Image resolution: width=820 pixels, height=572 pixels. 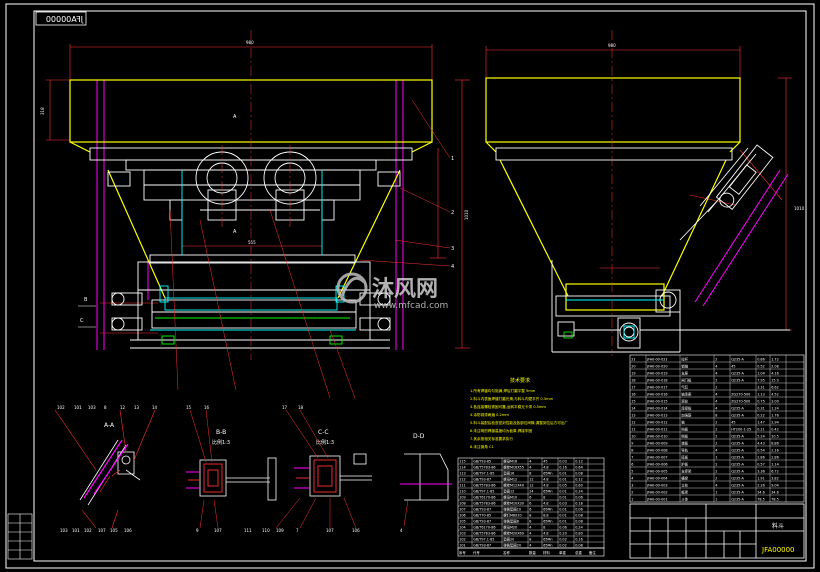 What do you see at coordinates (462, 509) in the screenshot?
I see `left-bom-cell: 107` at bounding box center [462, 509].